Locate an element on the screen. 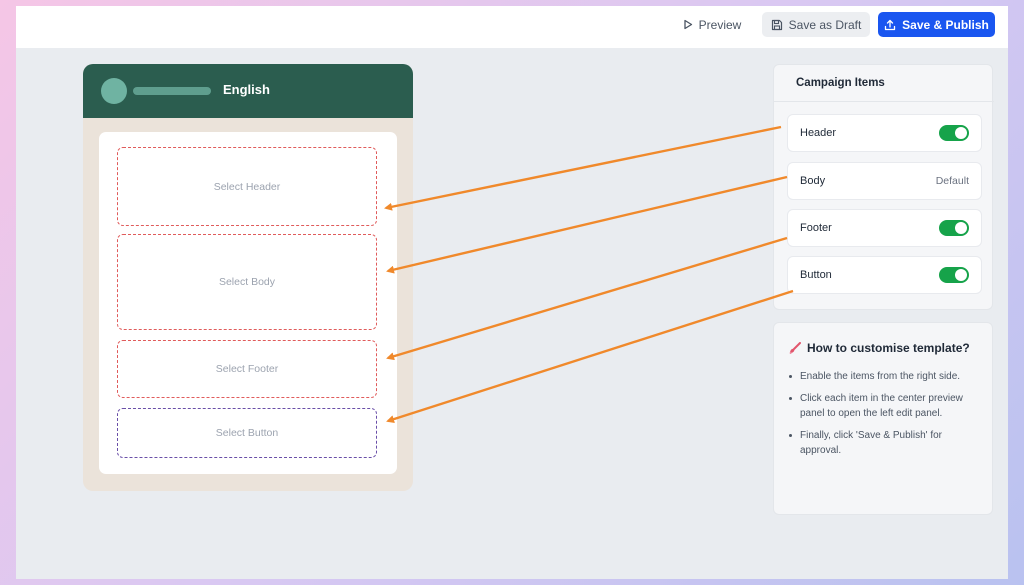  arrow-footer is located at coordinates (587, 298).